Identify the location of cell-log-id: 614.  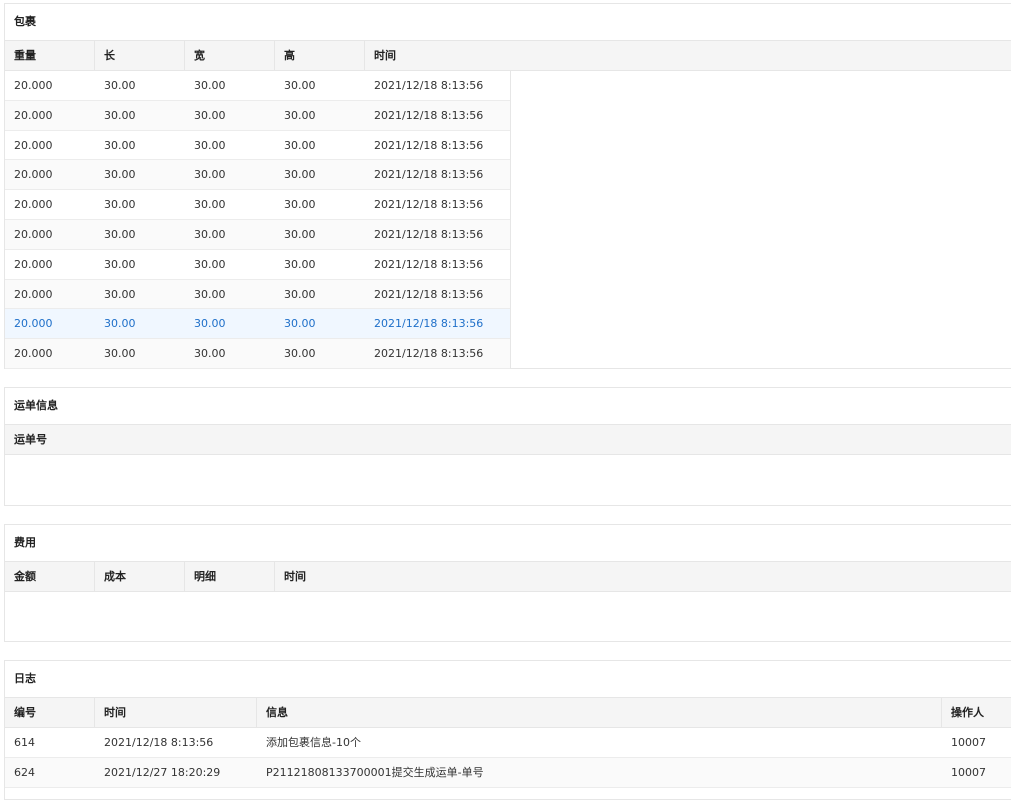
(24, 742).